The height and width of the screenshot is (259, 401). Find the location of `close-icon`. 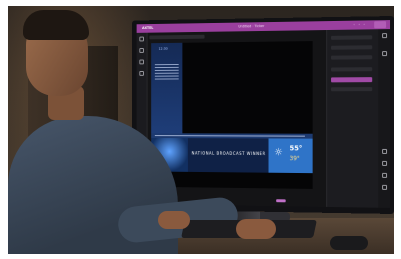

close-icon is located at coordinates (385, 36).